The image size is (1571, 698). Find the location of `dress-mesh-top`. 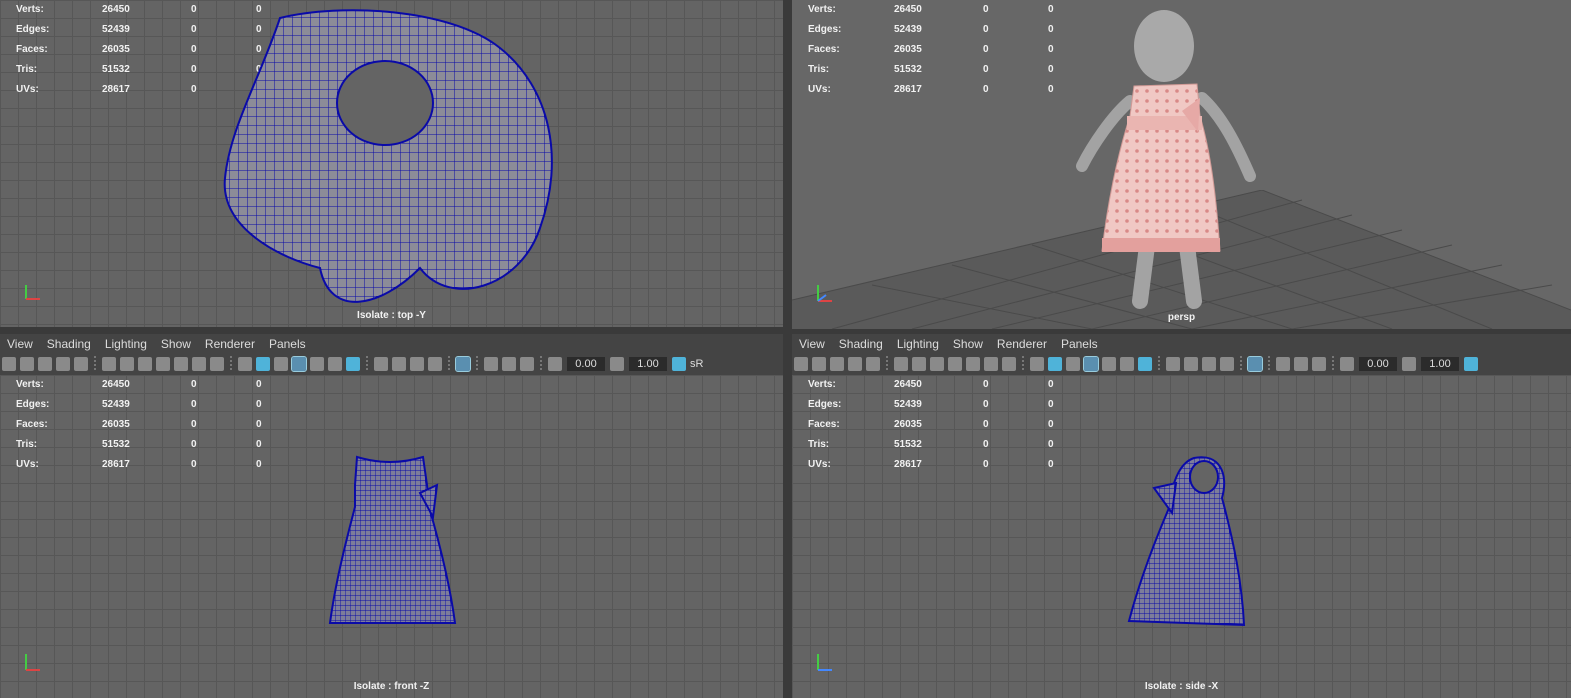

dress-mesh-top is located at coordinates (390, 163).